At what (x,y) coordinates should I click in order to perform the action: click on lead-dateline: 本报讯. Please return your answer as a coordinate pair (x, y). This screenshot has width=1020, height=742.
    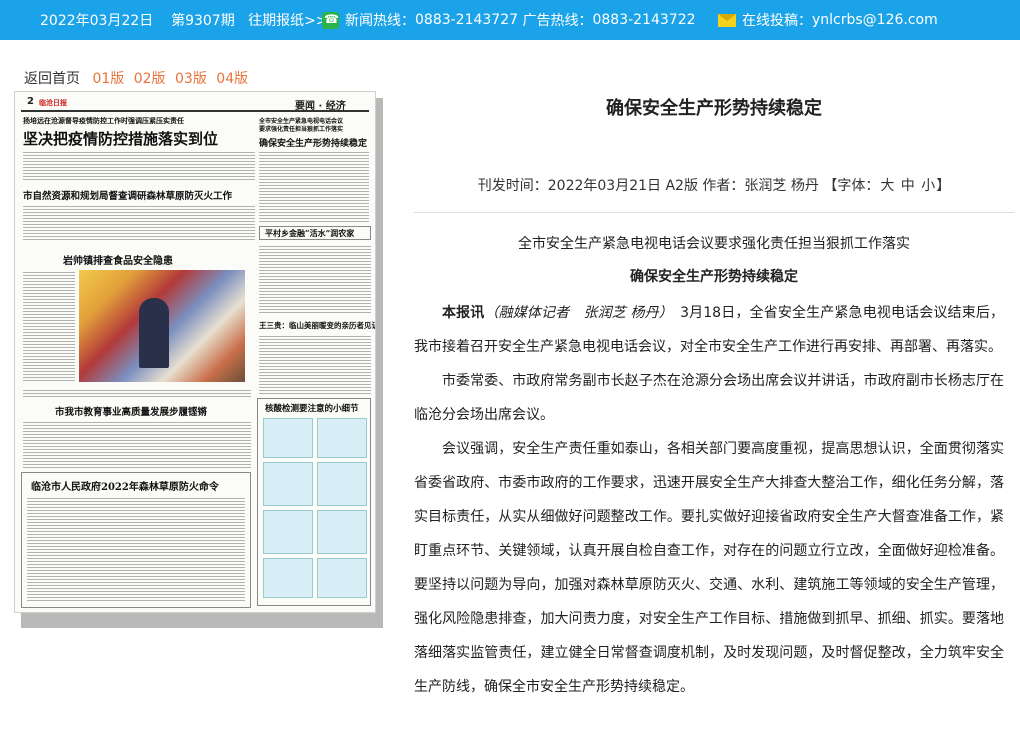
    Looking at the image, I should click on (463, 313).